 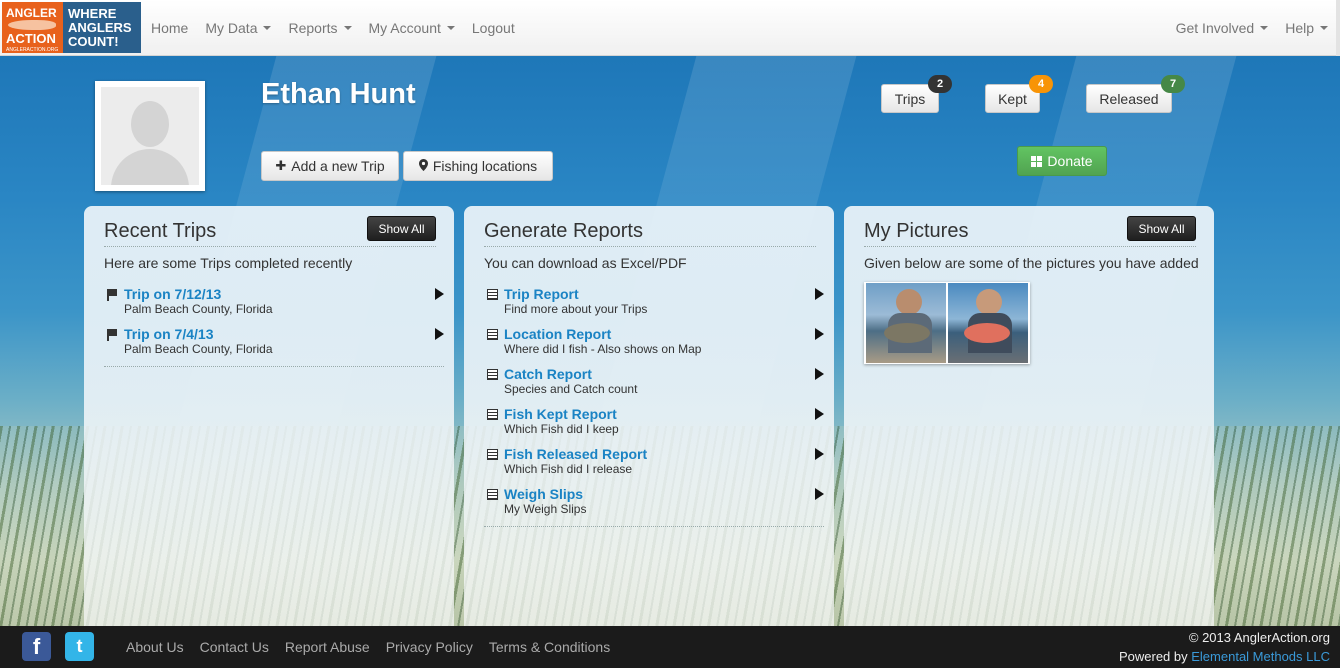 What do you see at coordinates (1215, 28) in the screenshot?
I see `nav-get-involved-label: Get Involved` at bounding box center [1215, 28].